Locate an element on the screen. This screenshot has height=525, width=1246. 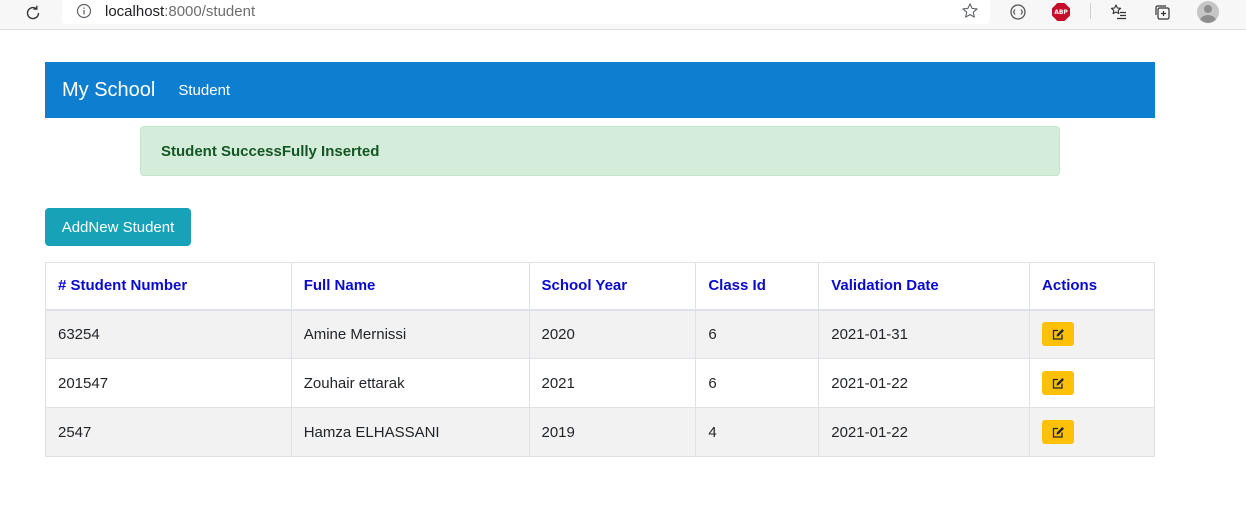
brand-logo: My School is located at coordinates (108, 90).